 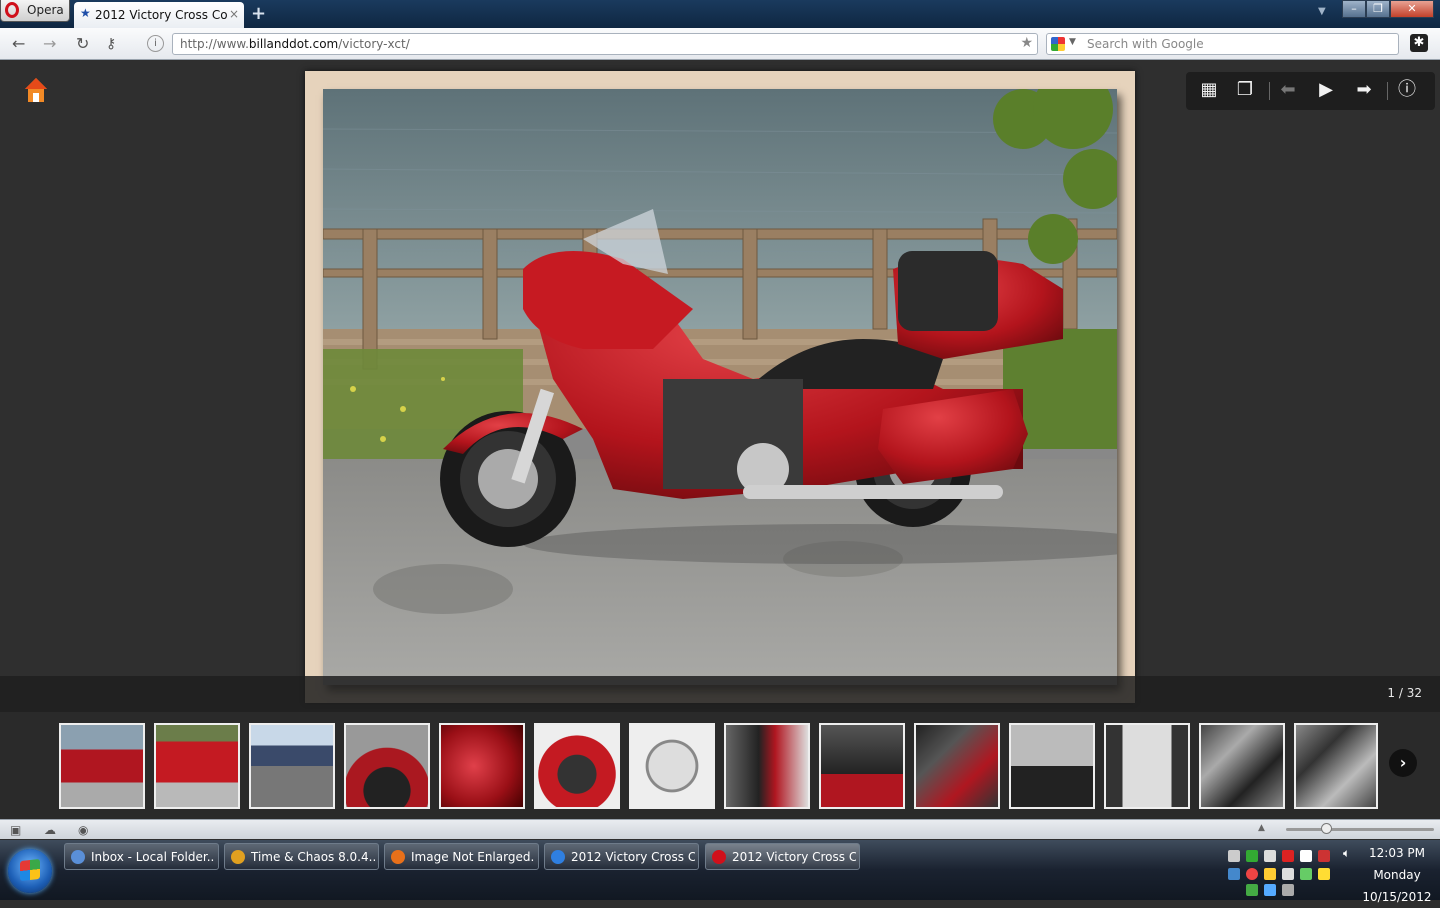 I want to click on bookmark-star-icon: ★, so click(x=1026, y=43).